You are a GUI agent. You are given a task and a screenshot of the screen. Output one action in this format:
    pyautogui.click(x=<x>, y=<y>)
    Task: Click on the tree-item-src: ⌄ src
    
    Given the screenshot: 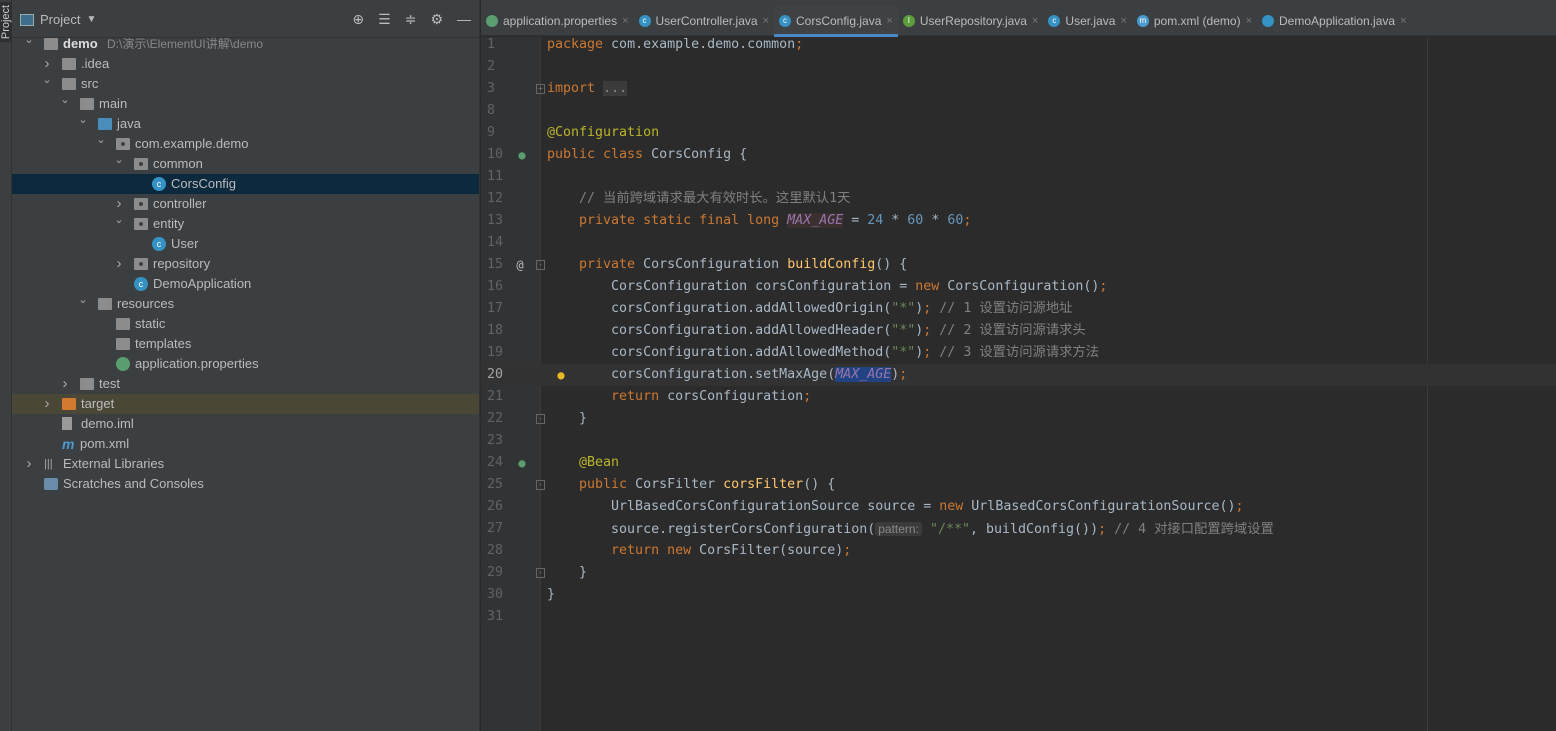 What is the action you would take?
    pyautogui.click(x=245, y=84)
    